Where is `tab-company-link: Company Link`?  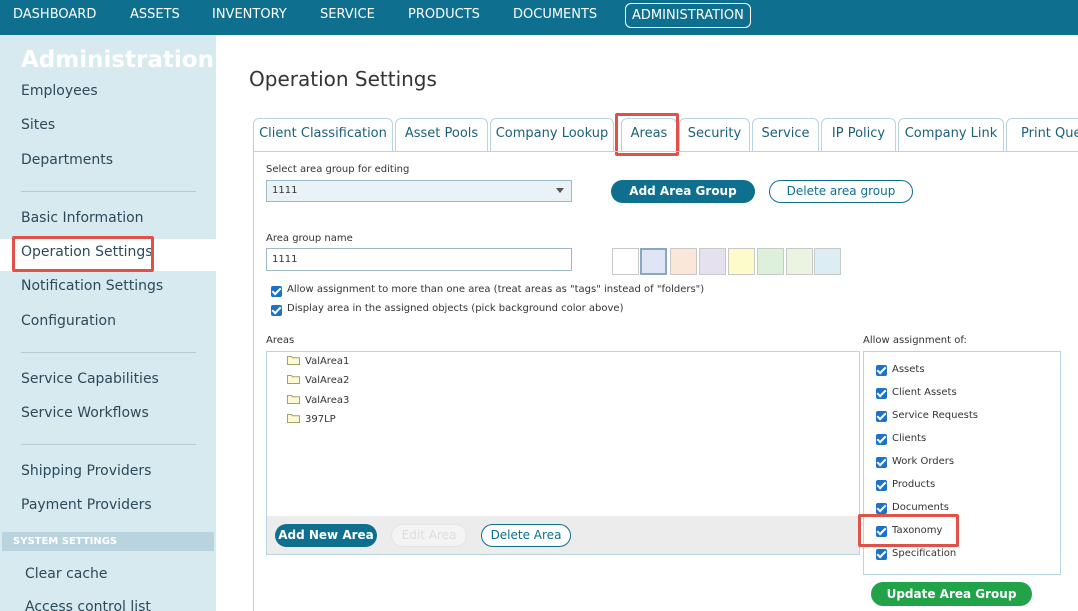
tab-company-link: Company Link is located at coordinates (951, 134).